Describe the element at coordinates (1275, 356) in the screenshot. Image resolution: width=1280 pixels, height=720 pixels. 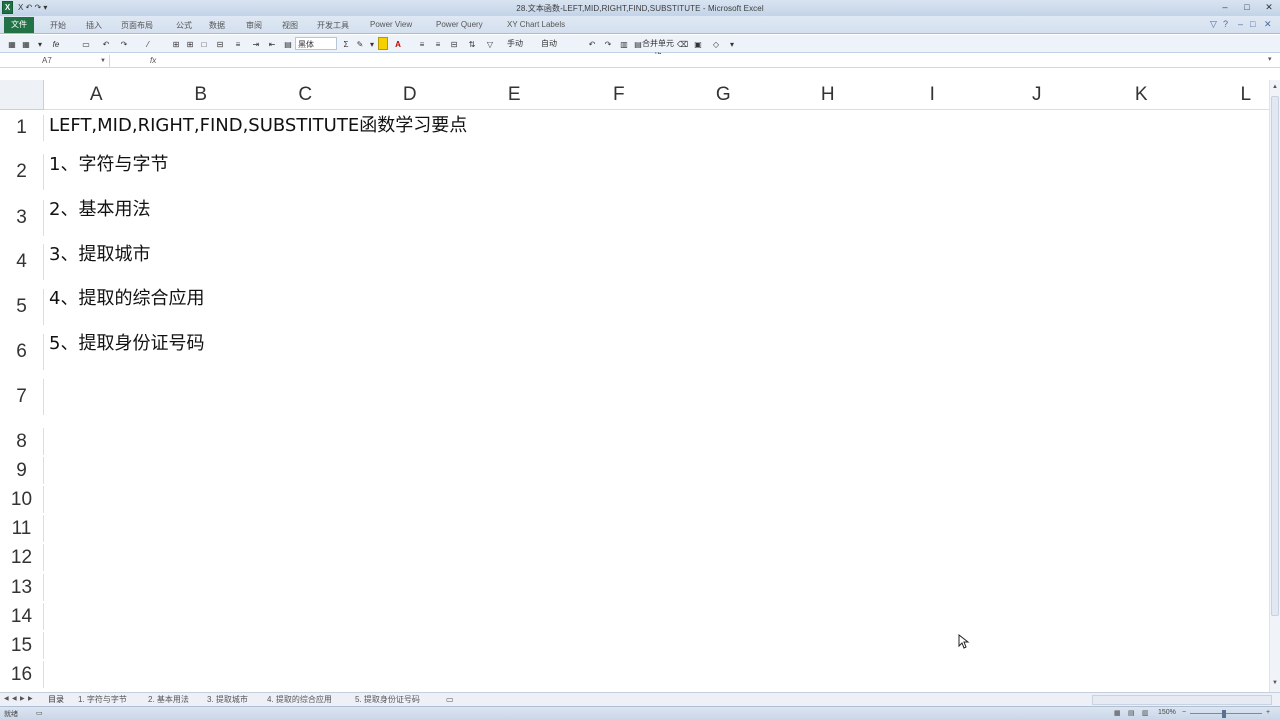
I see `vertical-scroll-thumb` at that location.